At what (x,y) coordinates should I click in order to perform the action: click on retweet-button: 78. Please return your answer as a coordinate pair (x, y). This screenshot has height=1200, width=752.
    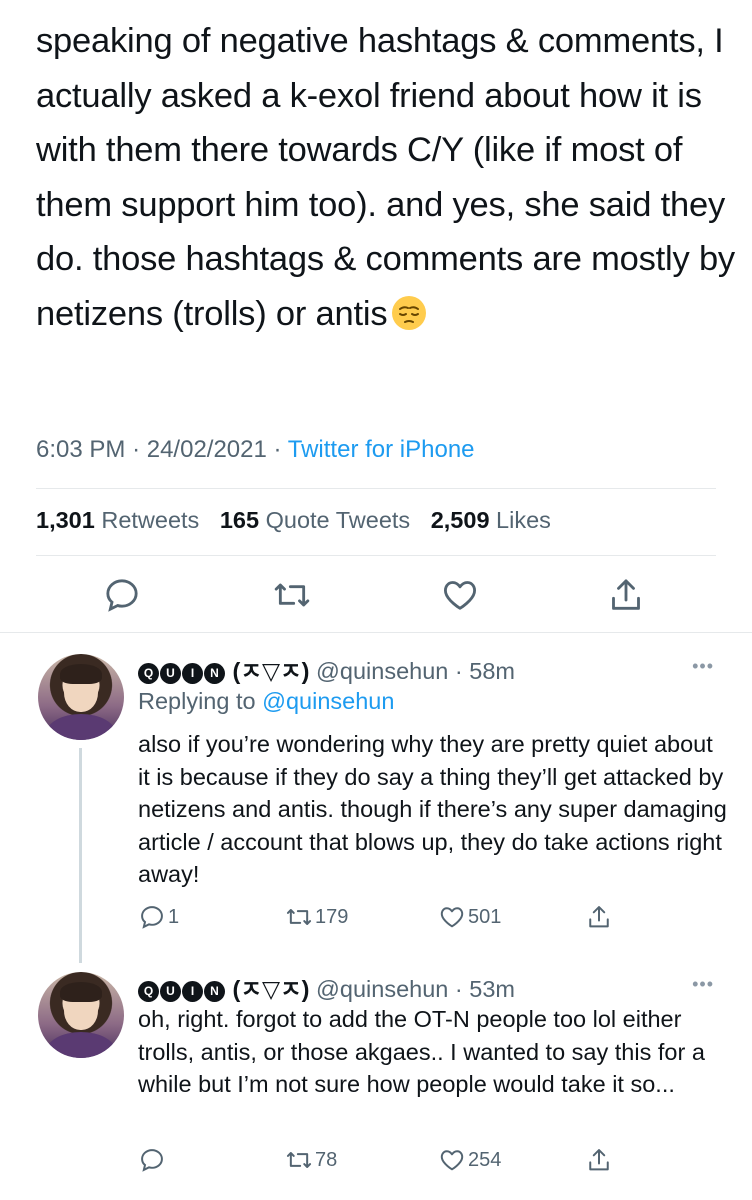
    Looking at the image, I should click on (311, 1160).